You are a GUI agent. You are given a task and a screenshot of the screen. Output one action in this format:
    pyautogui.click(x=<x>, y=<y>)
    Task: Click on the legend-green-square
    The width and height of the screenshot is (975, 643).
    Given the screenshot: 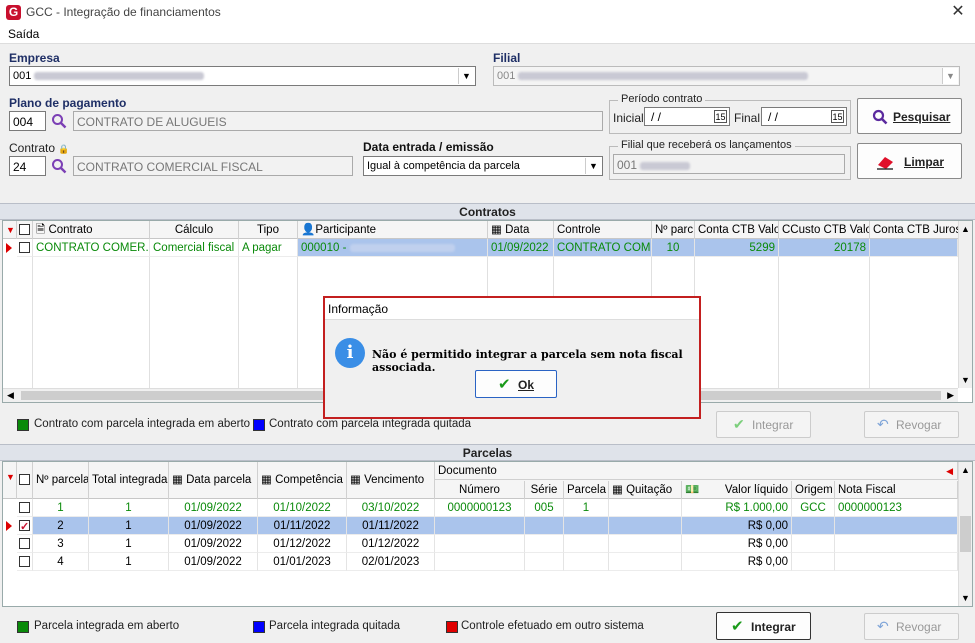 What is the action you would take?
    pyautogui.click(x=23, y=627)
    